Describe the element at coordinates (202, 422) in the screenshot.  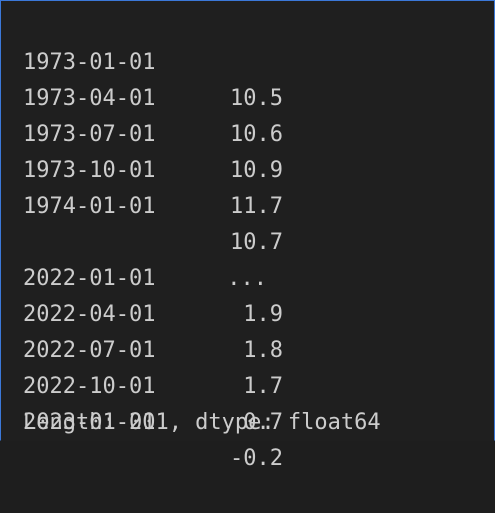
I see `series-summary: Length: 201, dtype: float64` at that location.